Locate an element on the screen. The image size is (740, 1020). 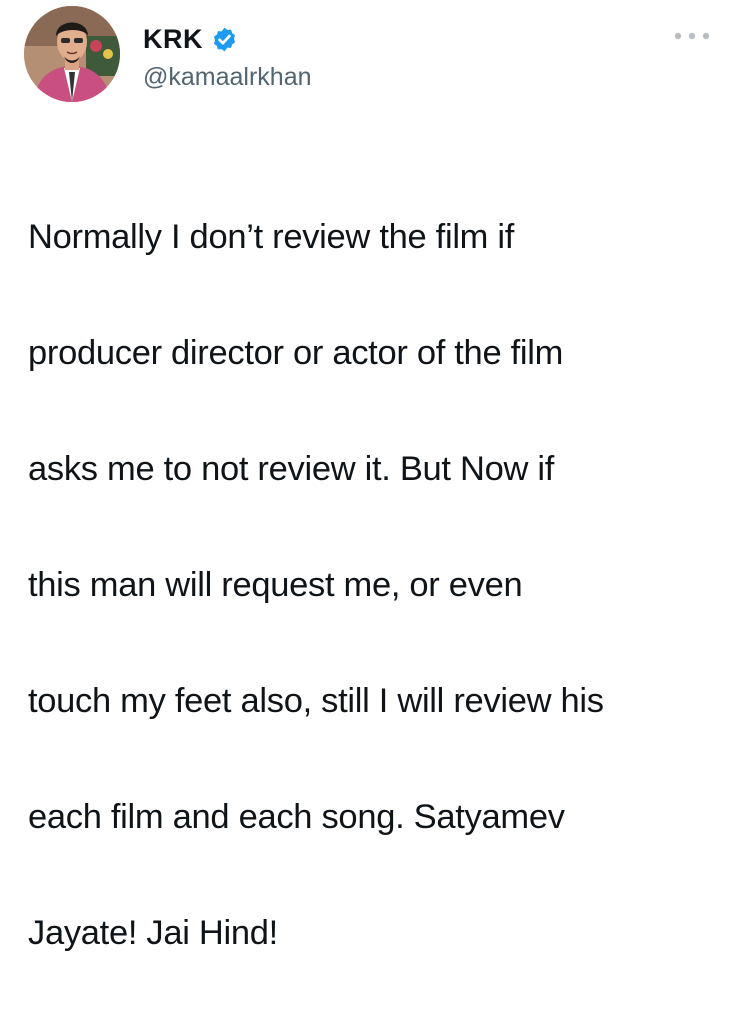
author-name-row: KRK is located at coordinates (190, 39).